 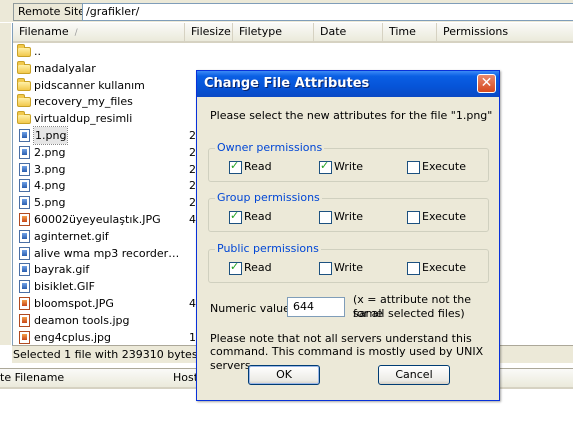 I want to click on group-permissions-label: Group permissions, so click(x=268, y=197).